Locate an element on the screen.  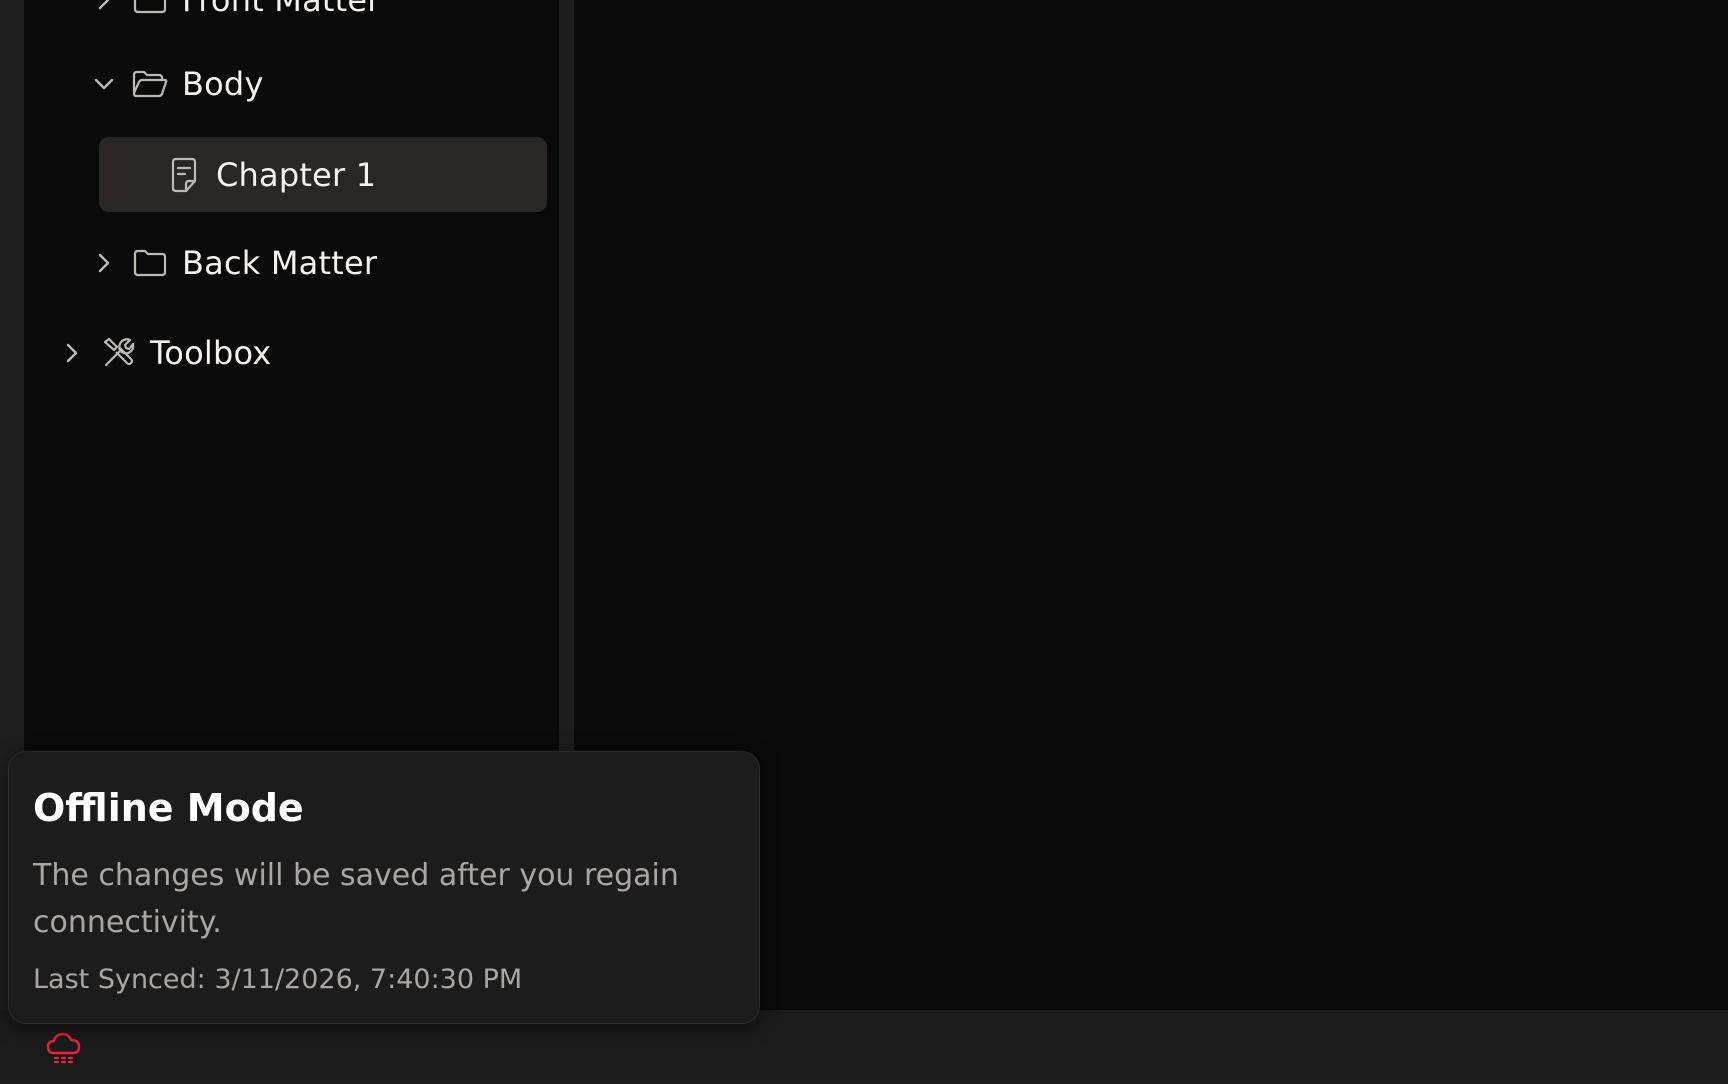
cloud-offline-icon is located at coordinates (64, 1048).